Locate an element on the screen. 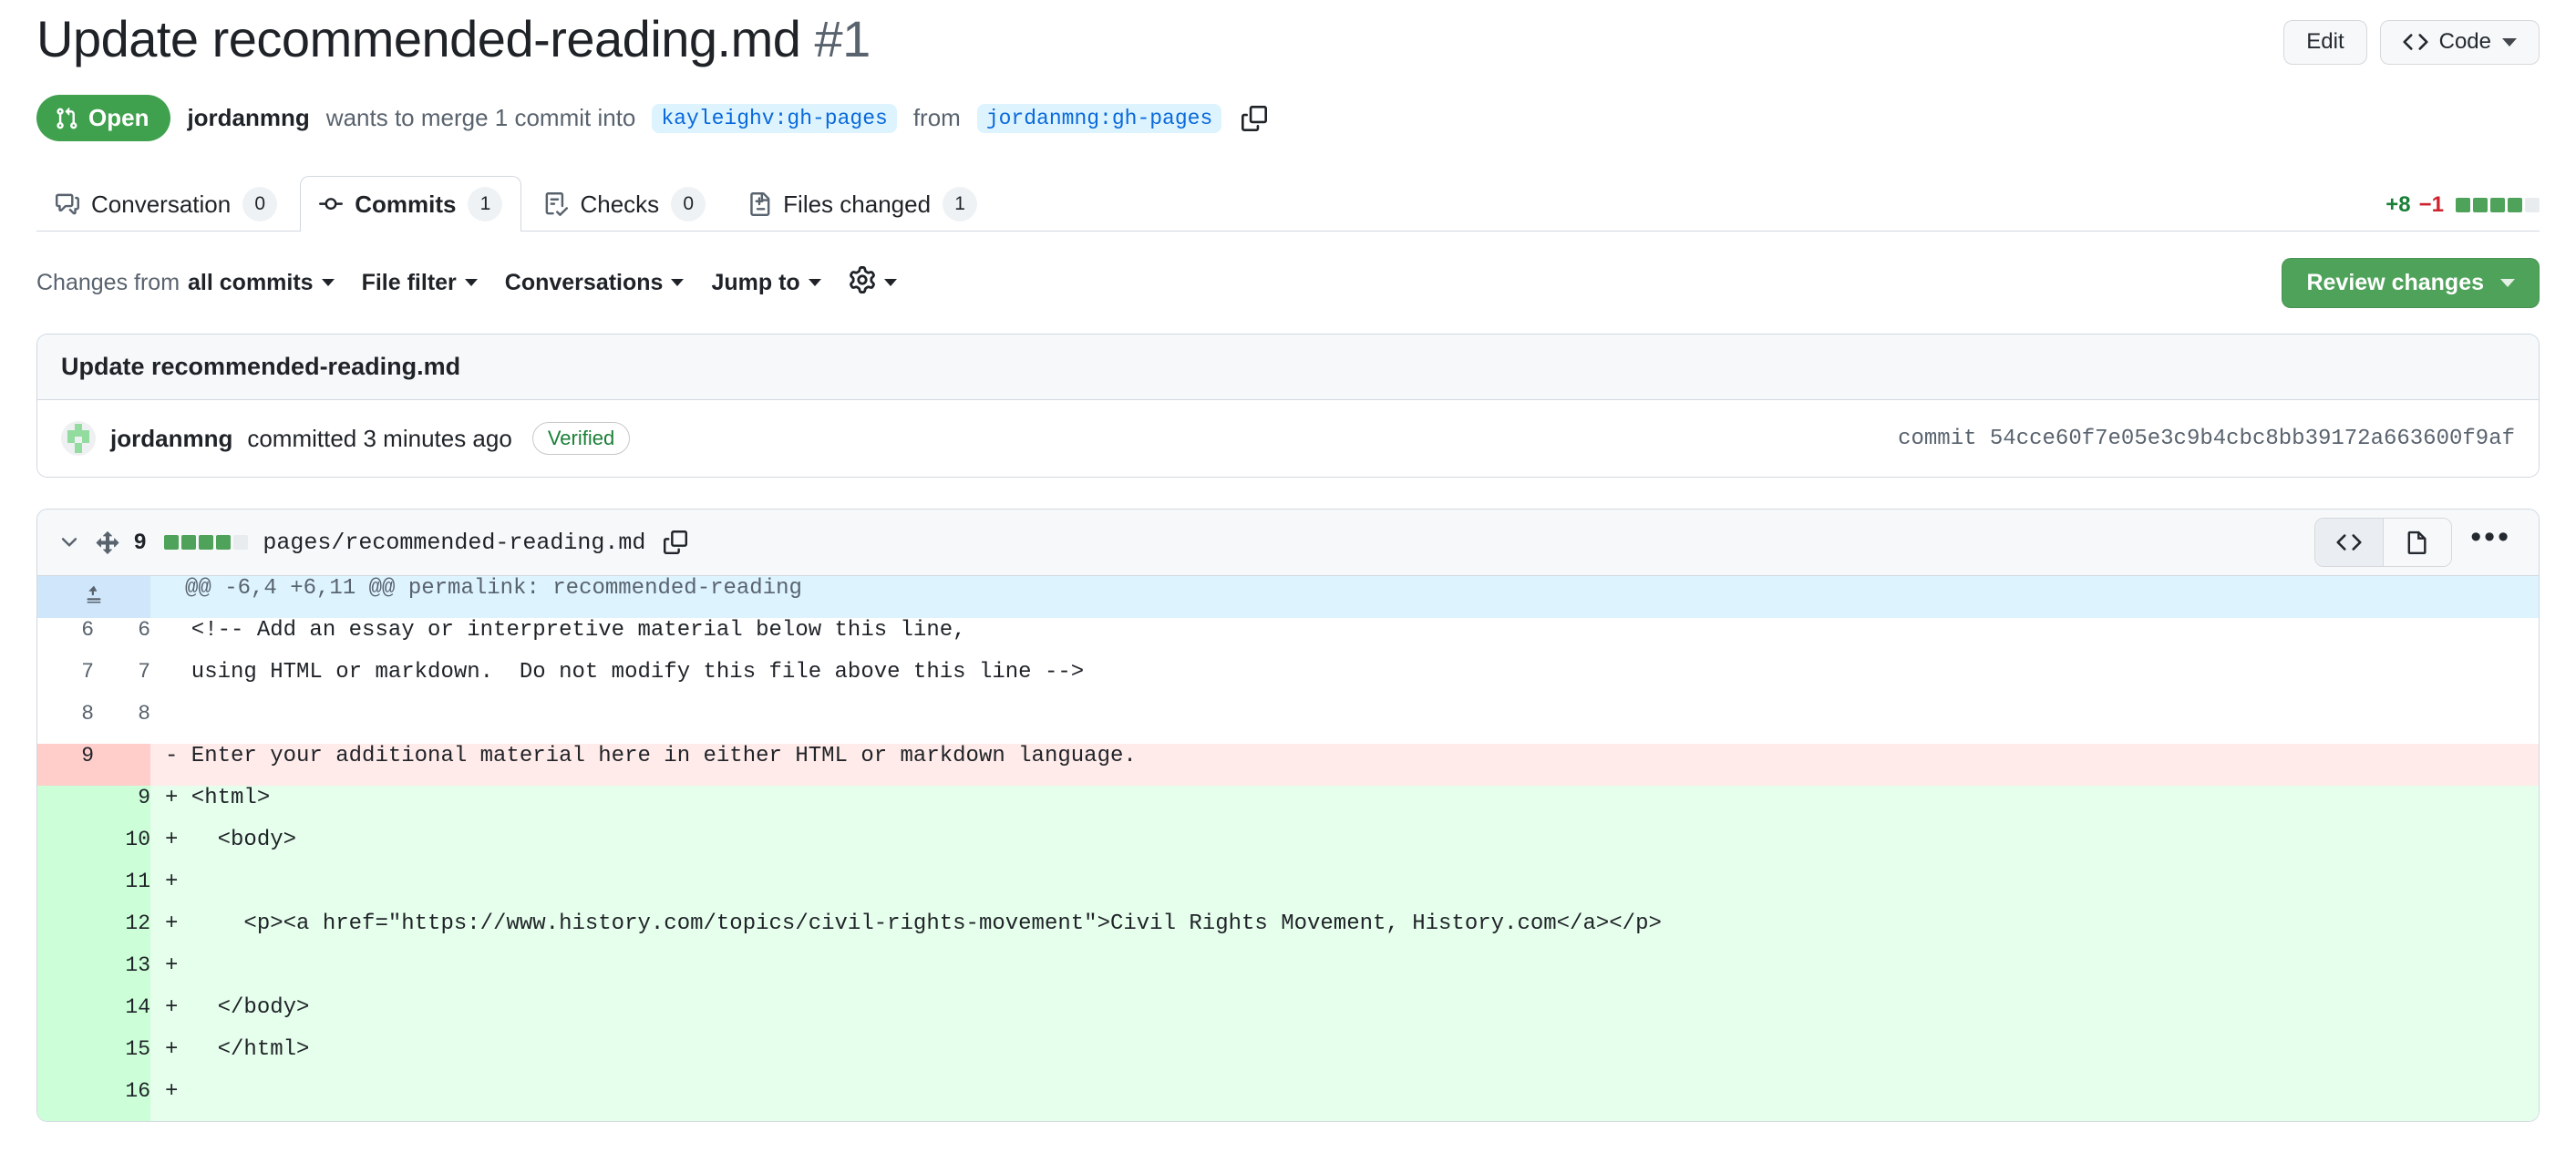 The width and height of the screenshot is (2576, 1174). base-branch-chip: kayleighv:gh-pages is located at coordinates (774, 118).